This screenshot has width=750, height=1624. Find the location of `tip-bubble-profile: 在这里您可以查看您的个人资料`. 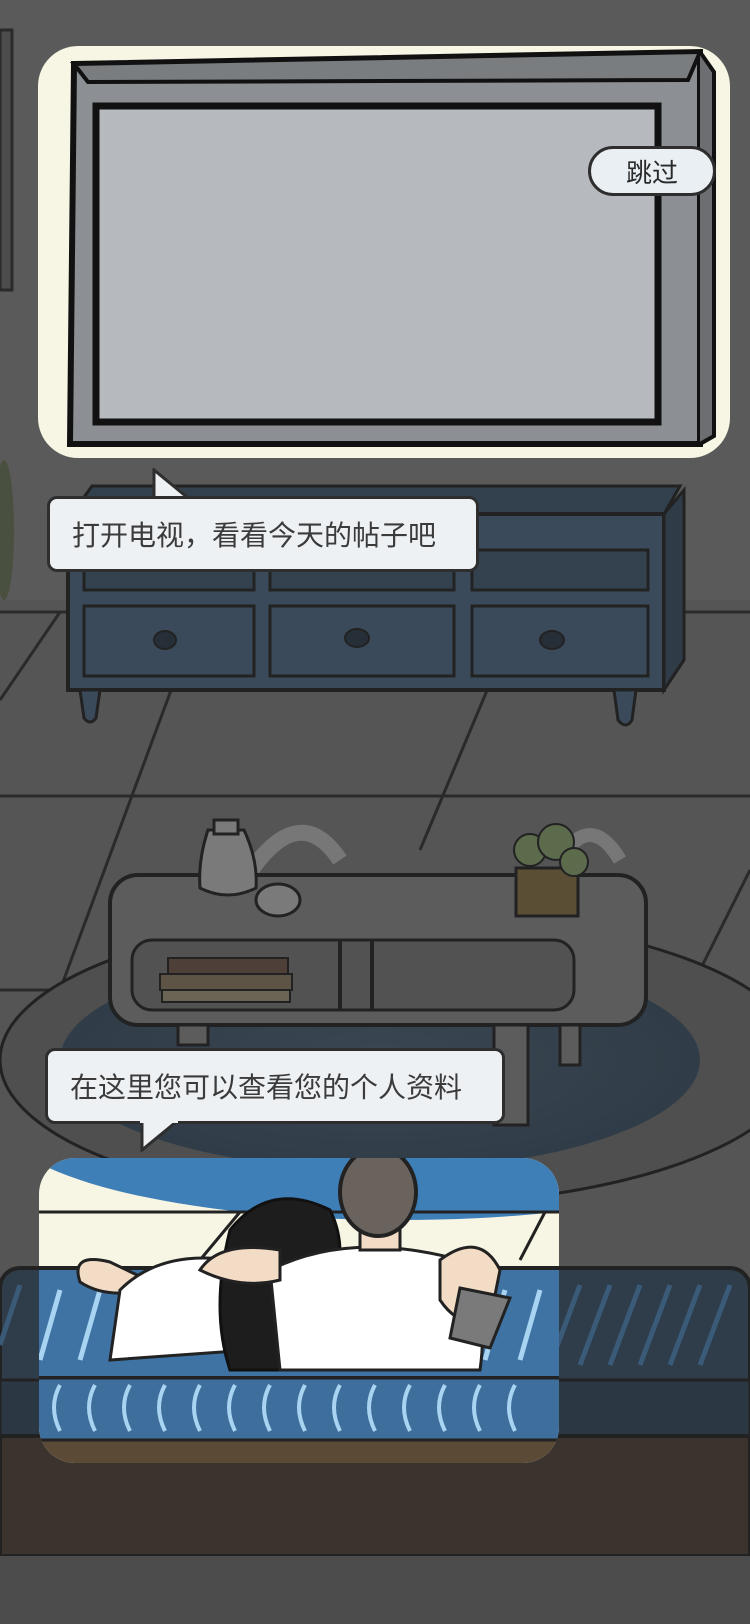

tip-bubble-profile: 在这里您可以查看您的个人资料 is located at coordinates (275, 1086).